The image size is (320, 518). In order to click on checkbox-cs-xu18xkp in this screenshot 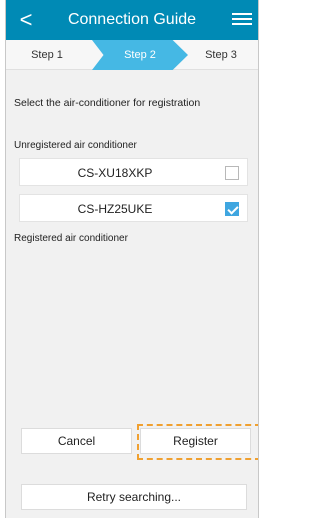, I will do `click(232, 173)`.